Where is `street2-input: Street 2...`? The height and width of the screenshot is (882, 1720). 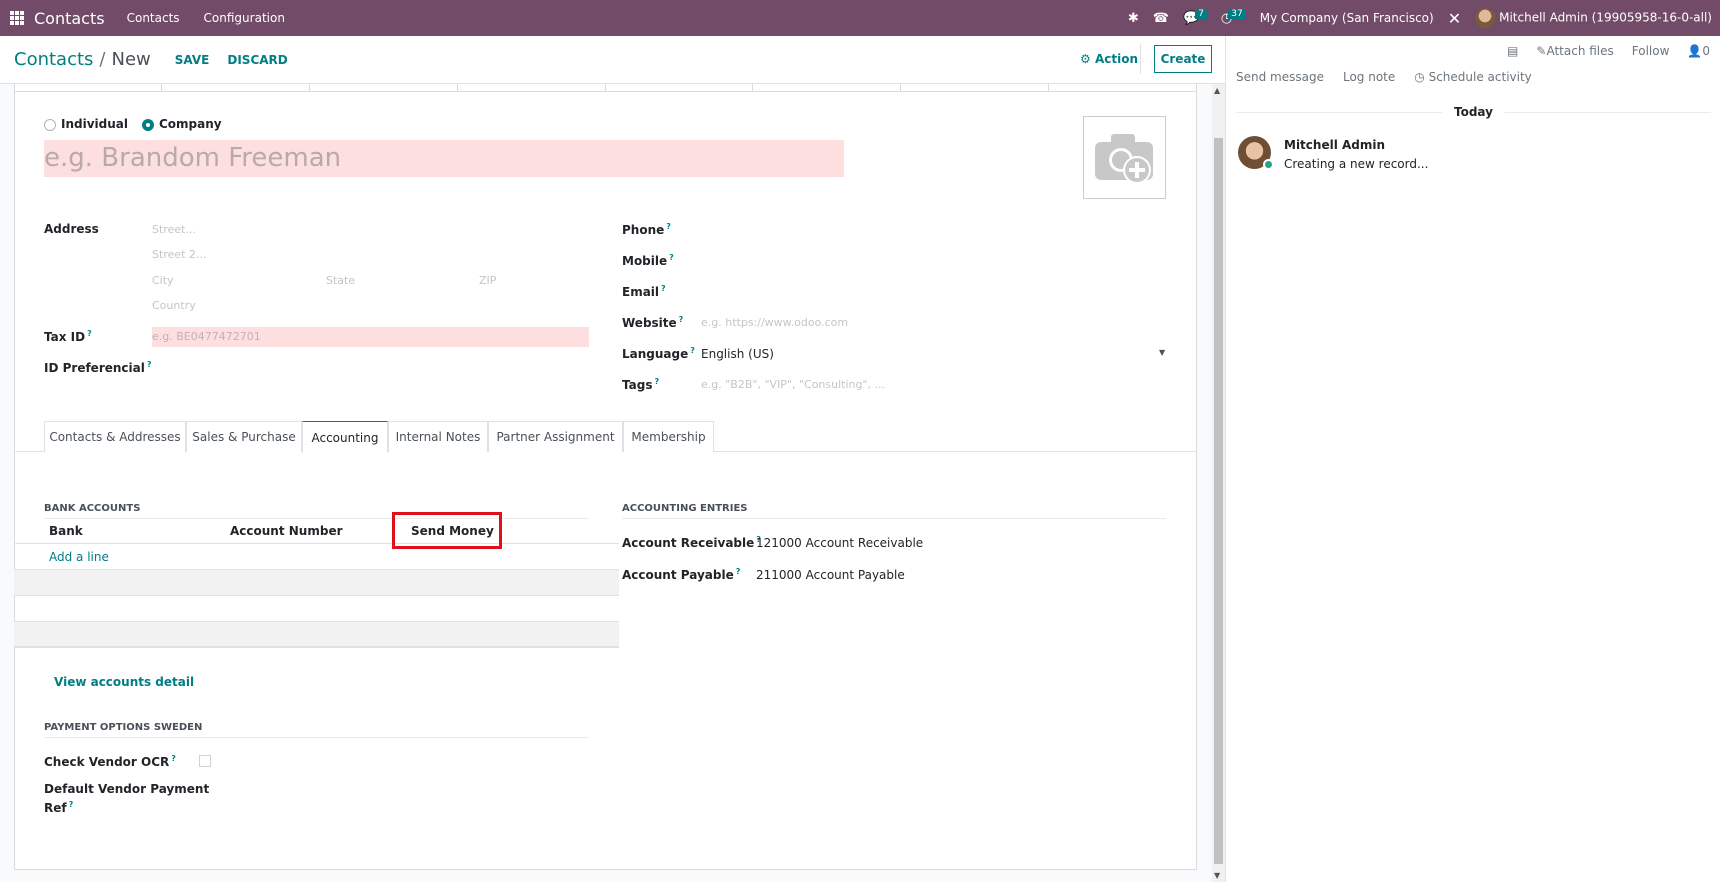 street2-input: Street 2... is located at coordinates (179, 254).